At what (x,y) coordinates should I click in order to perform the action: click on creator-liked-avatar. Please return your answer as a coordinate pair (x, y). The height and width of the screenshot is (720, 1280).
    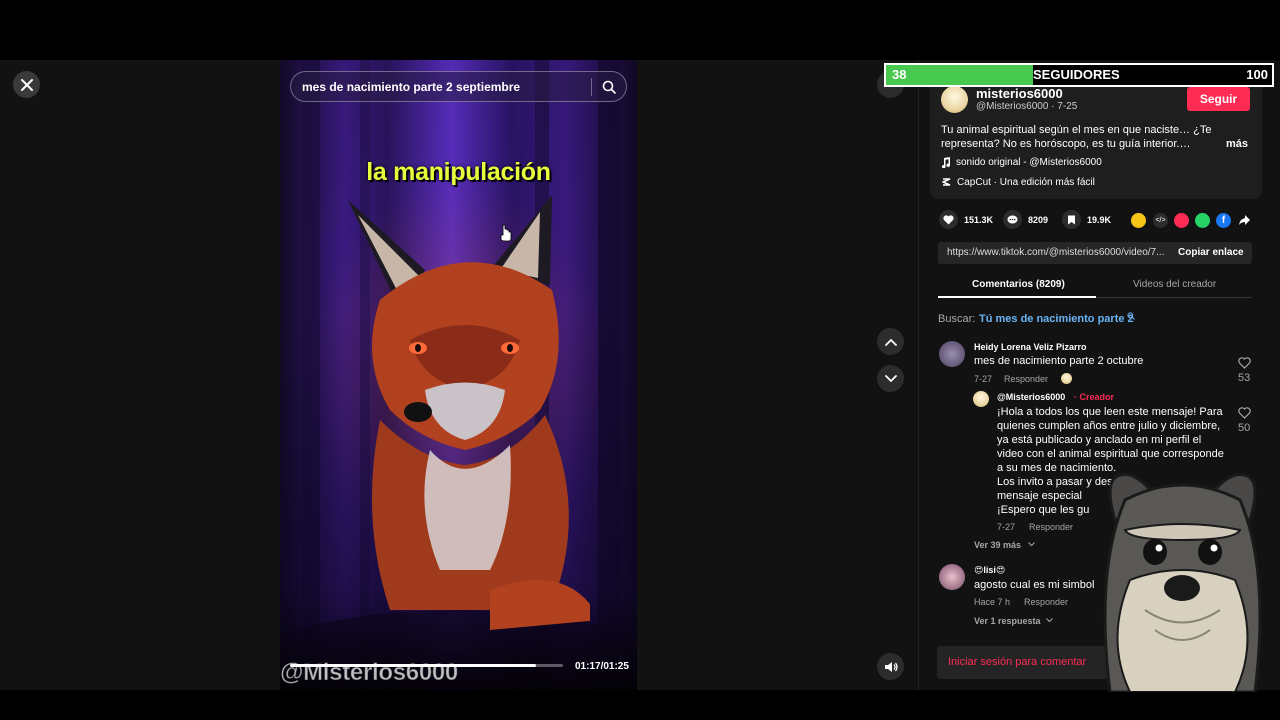
    Looking at the image, I should click on (1066, 378).